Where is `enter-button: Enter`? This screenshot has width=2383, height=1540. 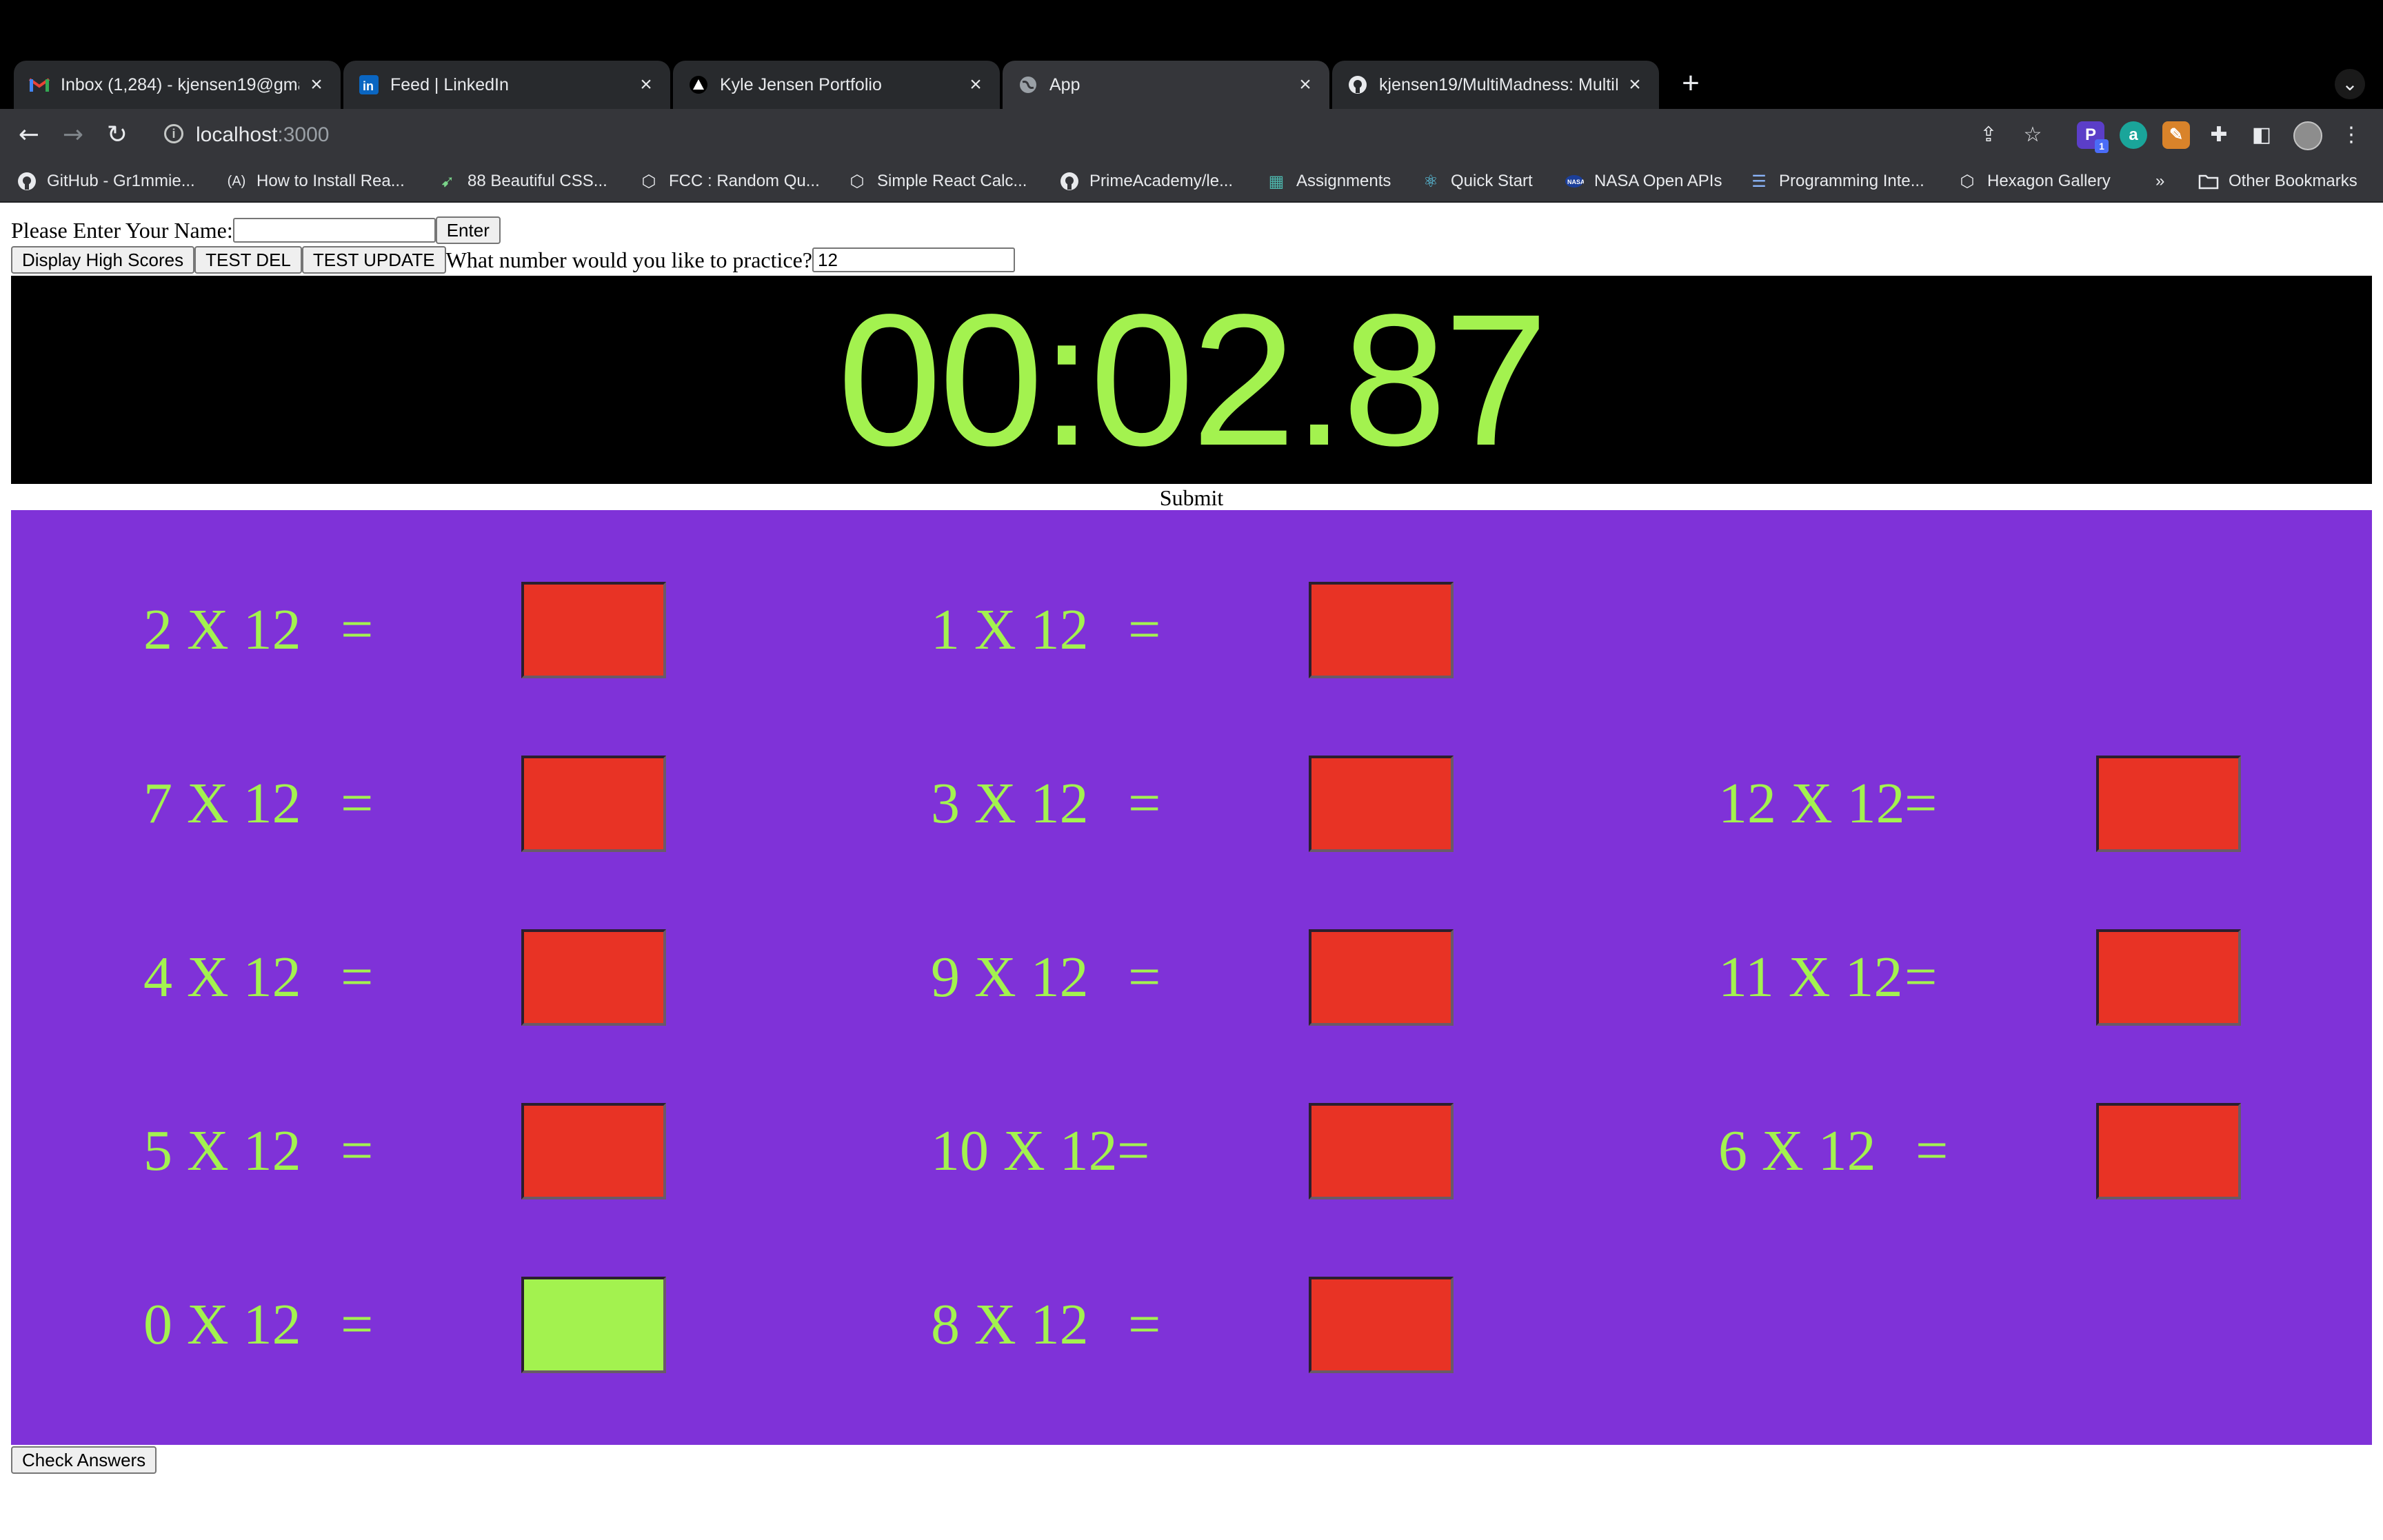 enter-button: Enter is located at coordinates (468, 230).